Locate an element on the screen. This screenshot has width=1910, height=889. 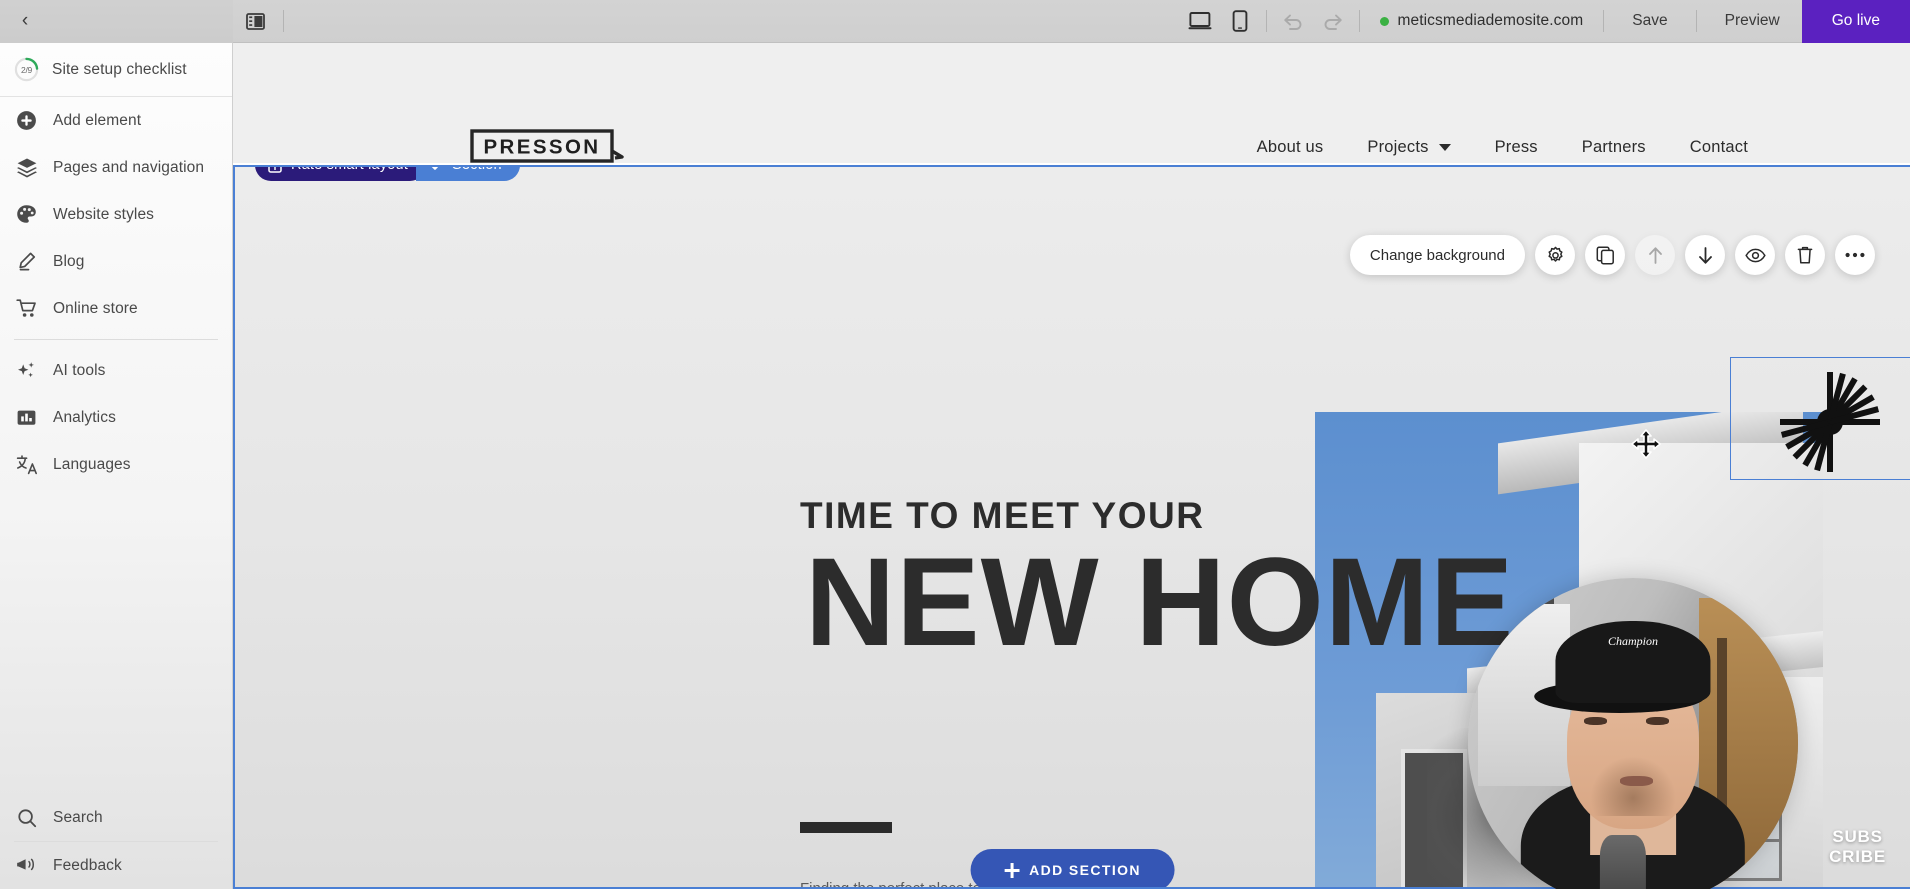
pencil-icon is located at coordinates (26, 261).